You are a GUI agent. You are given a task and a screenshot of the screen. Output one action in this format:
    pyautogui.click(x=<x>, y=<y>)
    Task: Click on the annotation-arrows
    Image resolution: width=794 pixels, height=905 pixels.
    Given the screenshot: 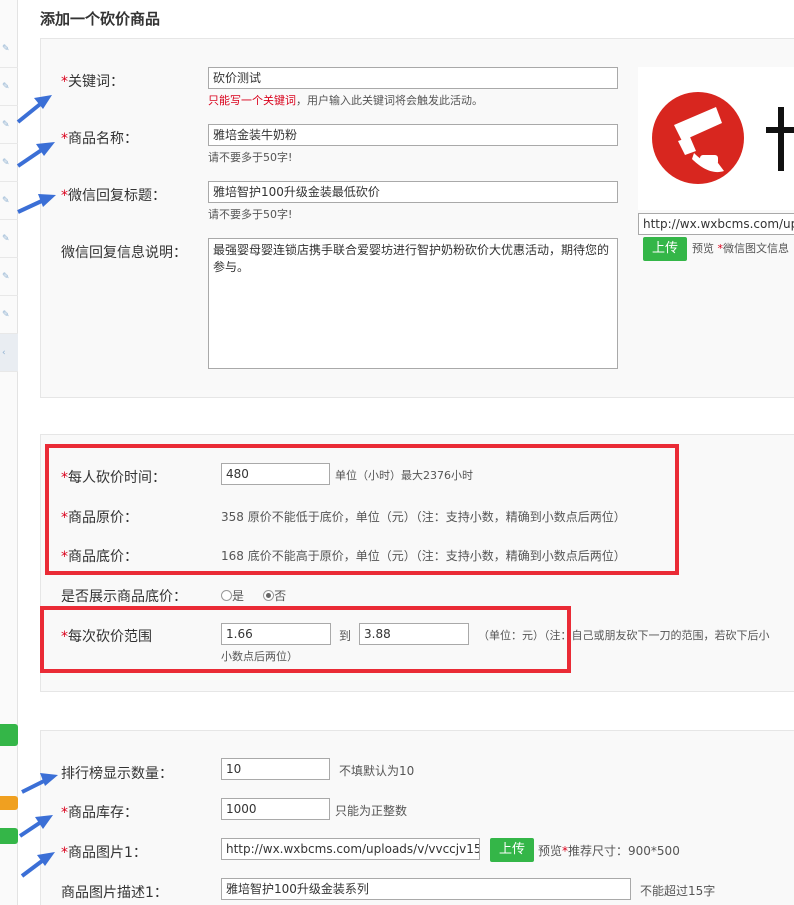 What is the action you would take?
    pyautogui.click(x=37, y=486)
    